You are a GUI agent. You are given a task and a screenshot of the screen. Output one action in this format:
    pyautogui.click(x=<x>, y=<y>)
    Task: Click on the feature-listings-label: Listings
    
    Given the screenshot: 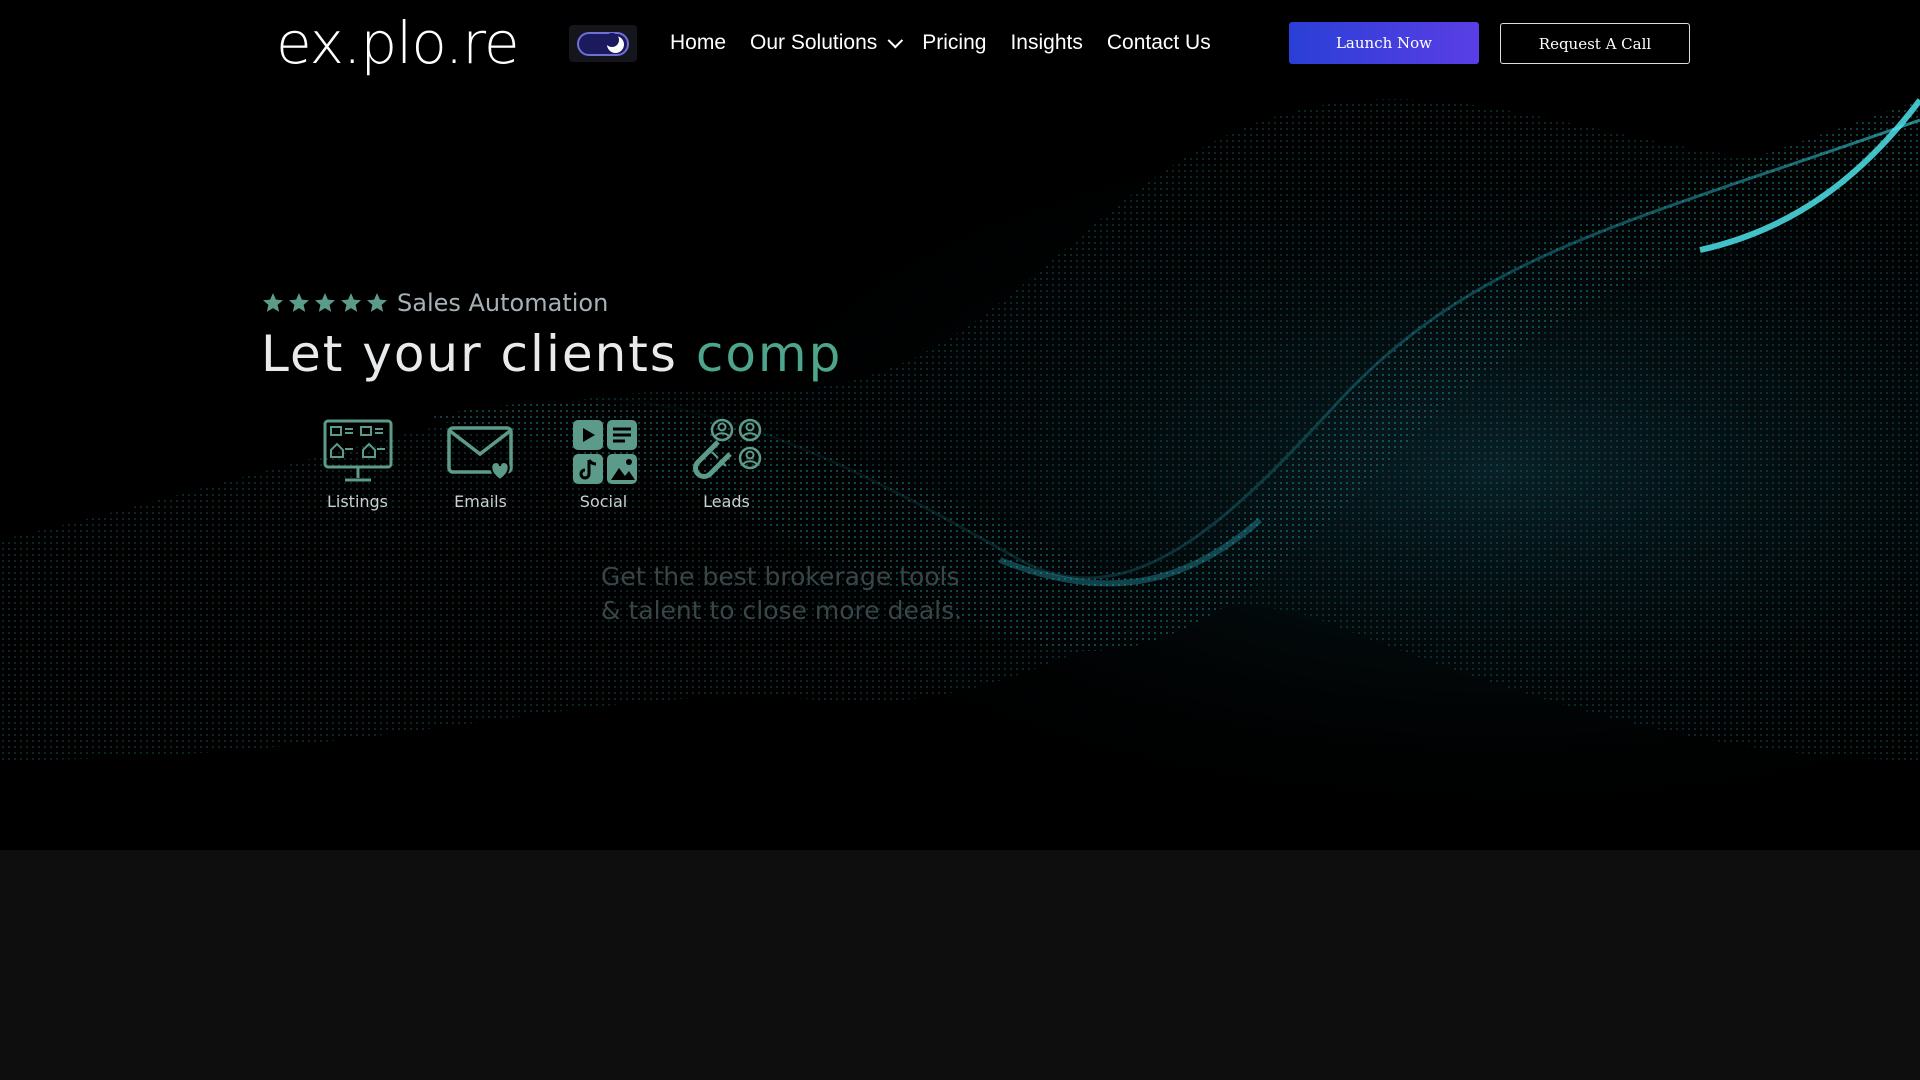 What is the action you would take?
    pyautogui.click(x=357, y=501)
    